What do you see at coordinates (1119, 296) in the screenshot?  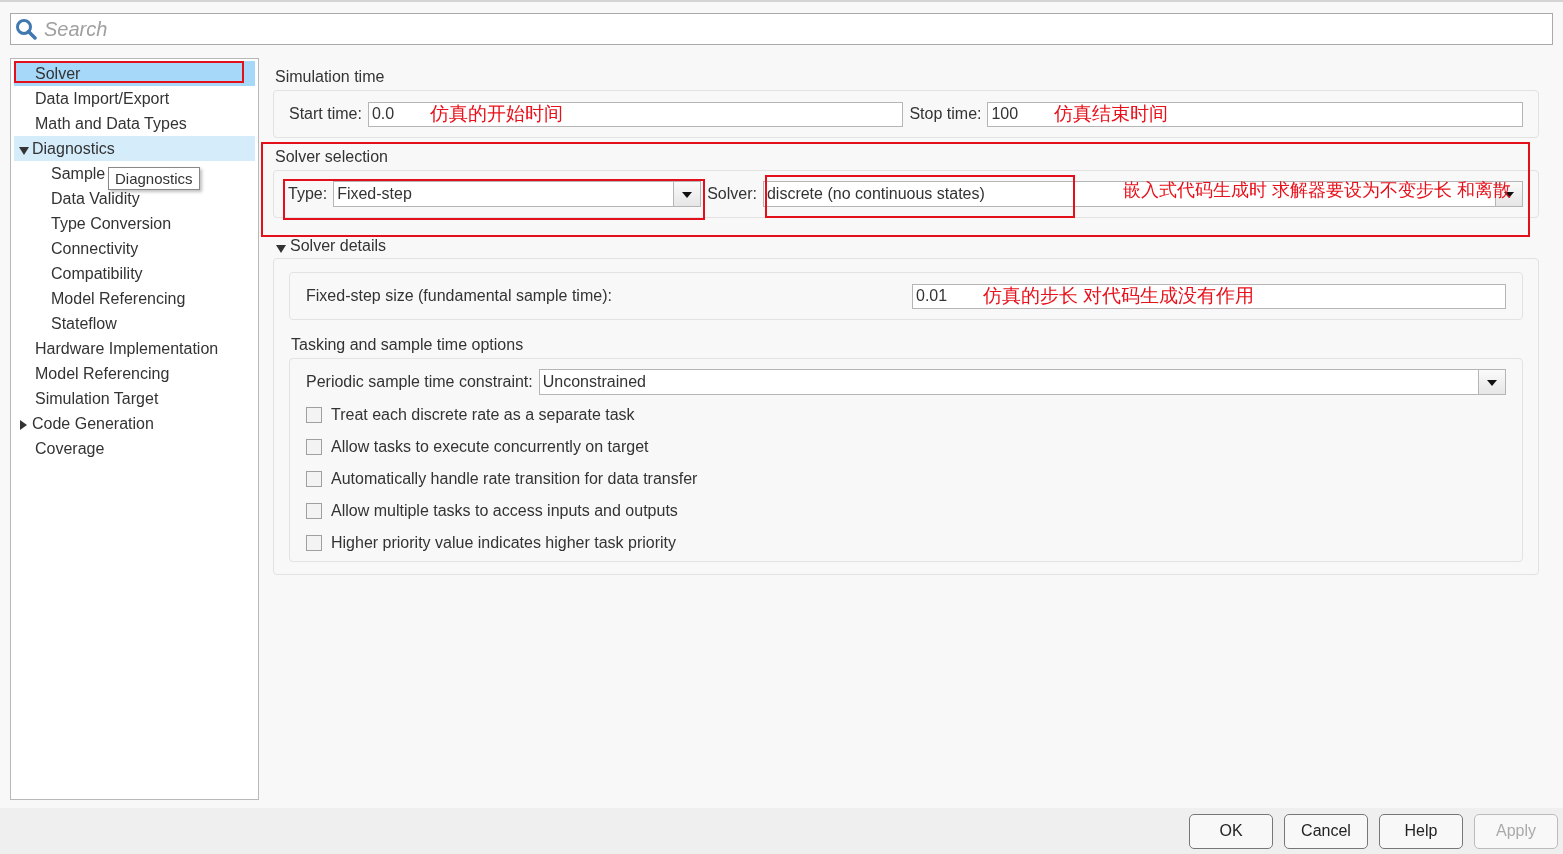 I see `annotation-note: 仿真的步长 对代码生成没有作用` at bounding box center [1119, 296].